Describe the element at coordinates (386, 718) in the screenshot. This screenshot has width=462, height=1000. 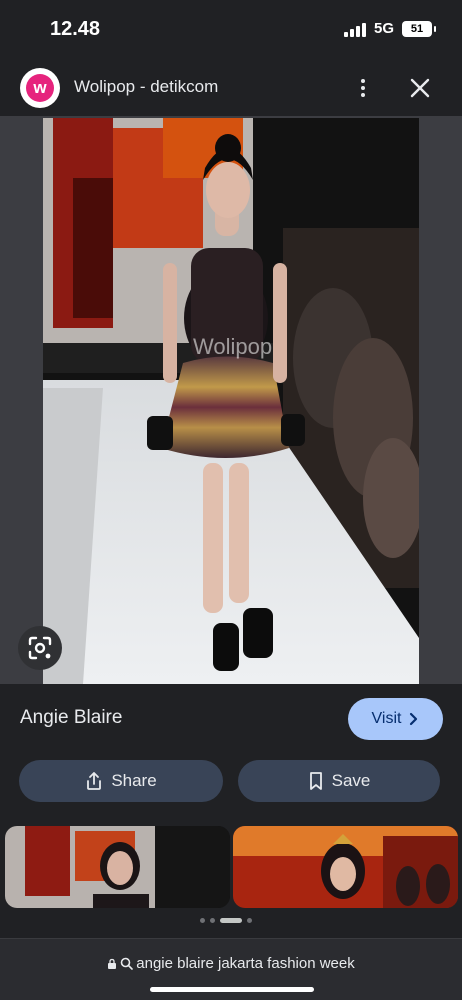
I see `visit-label: Visit` at that location.